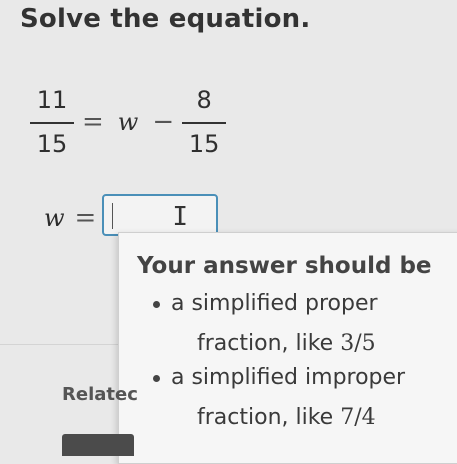  I want to click on tooltip-title: Your answer should be, so click(284, 266).